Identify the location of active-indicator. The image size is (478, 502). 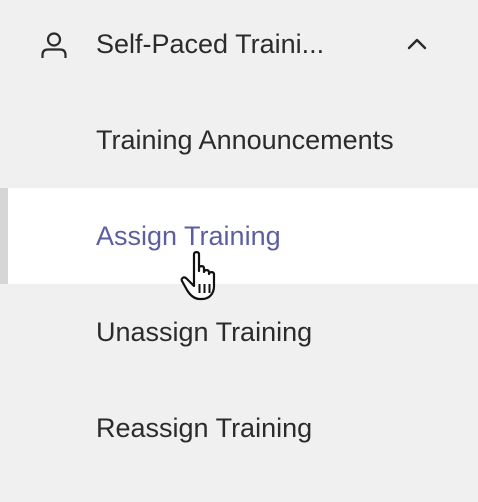
(4, 236).